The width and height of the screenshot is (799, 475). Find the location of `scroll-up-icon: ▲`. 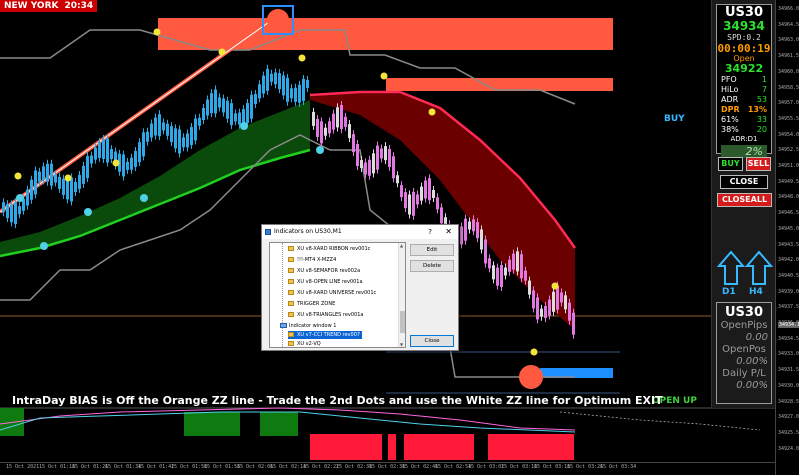

scroll-up-icon: ▲ is located at coordinates (401, 245).